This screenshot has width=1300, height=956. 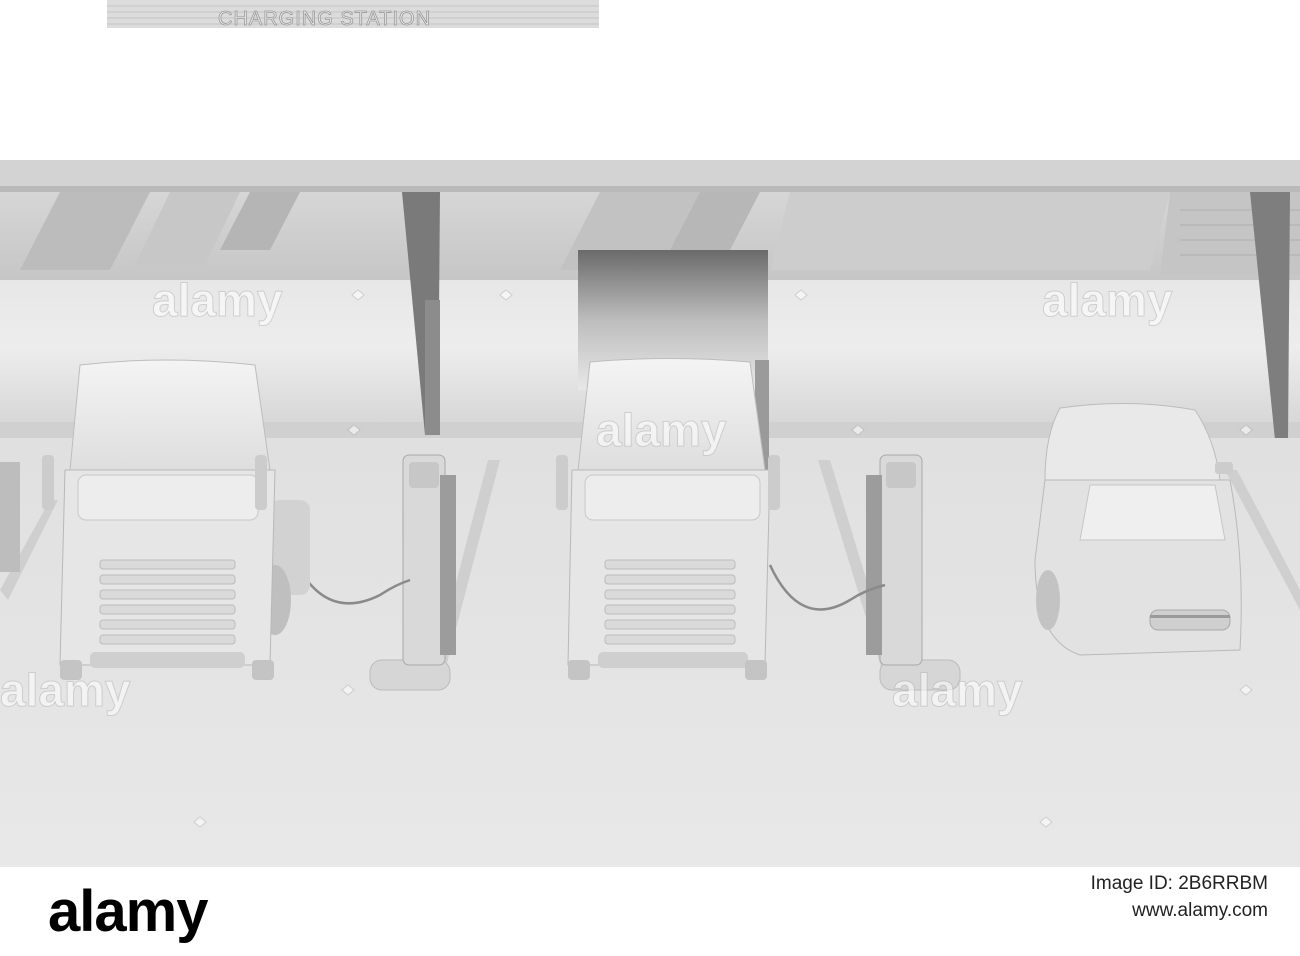 I want to click on stock-photo-footer: alamy Image ID: 2B6RRBM www.alamy.com, so click(x=650, y=911).